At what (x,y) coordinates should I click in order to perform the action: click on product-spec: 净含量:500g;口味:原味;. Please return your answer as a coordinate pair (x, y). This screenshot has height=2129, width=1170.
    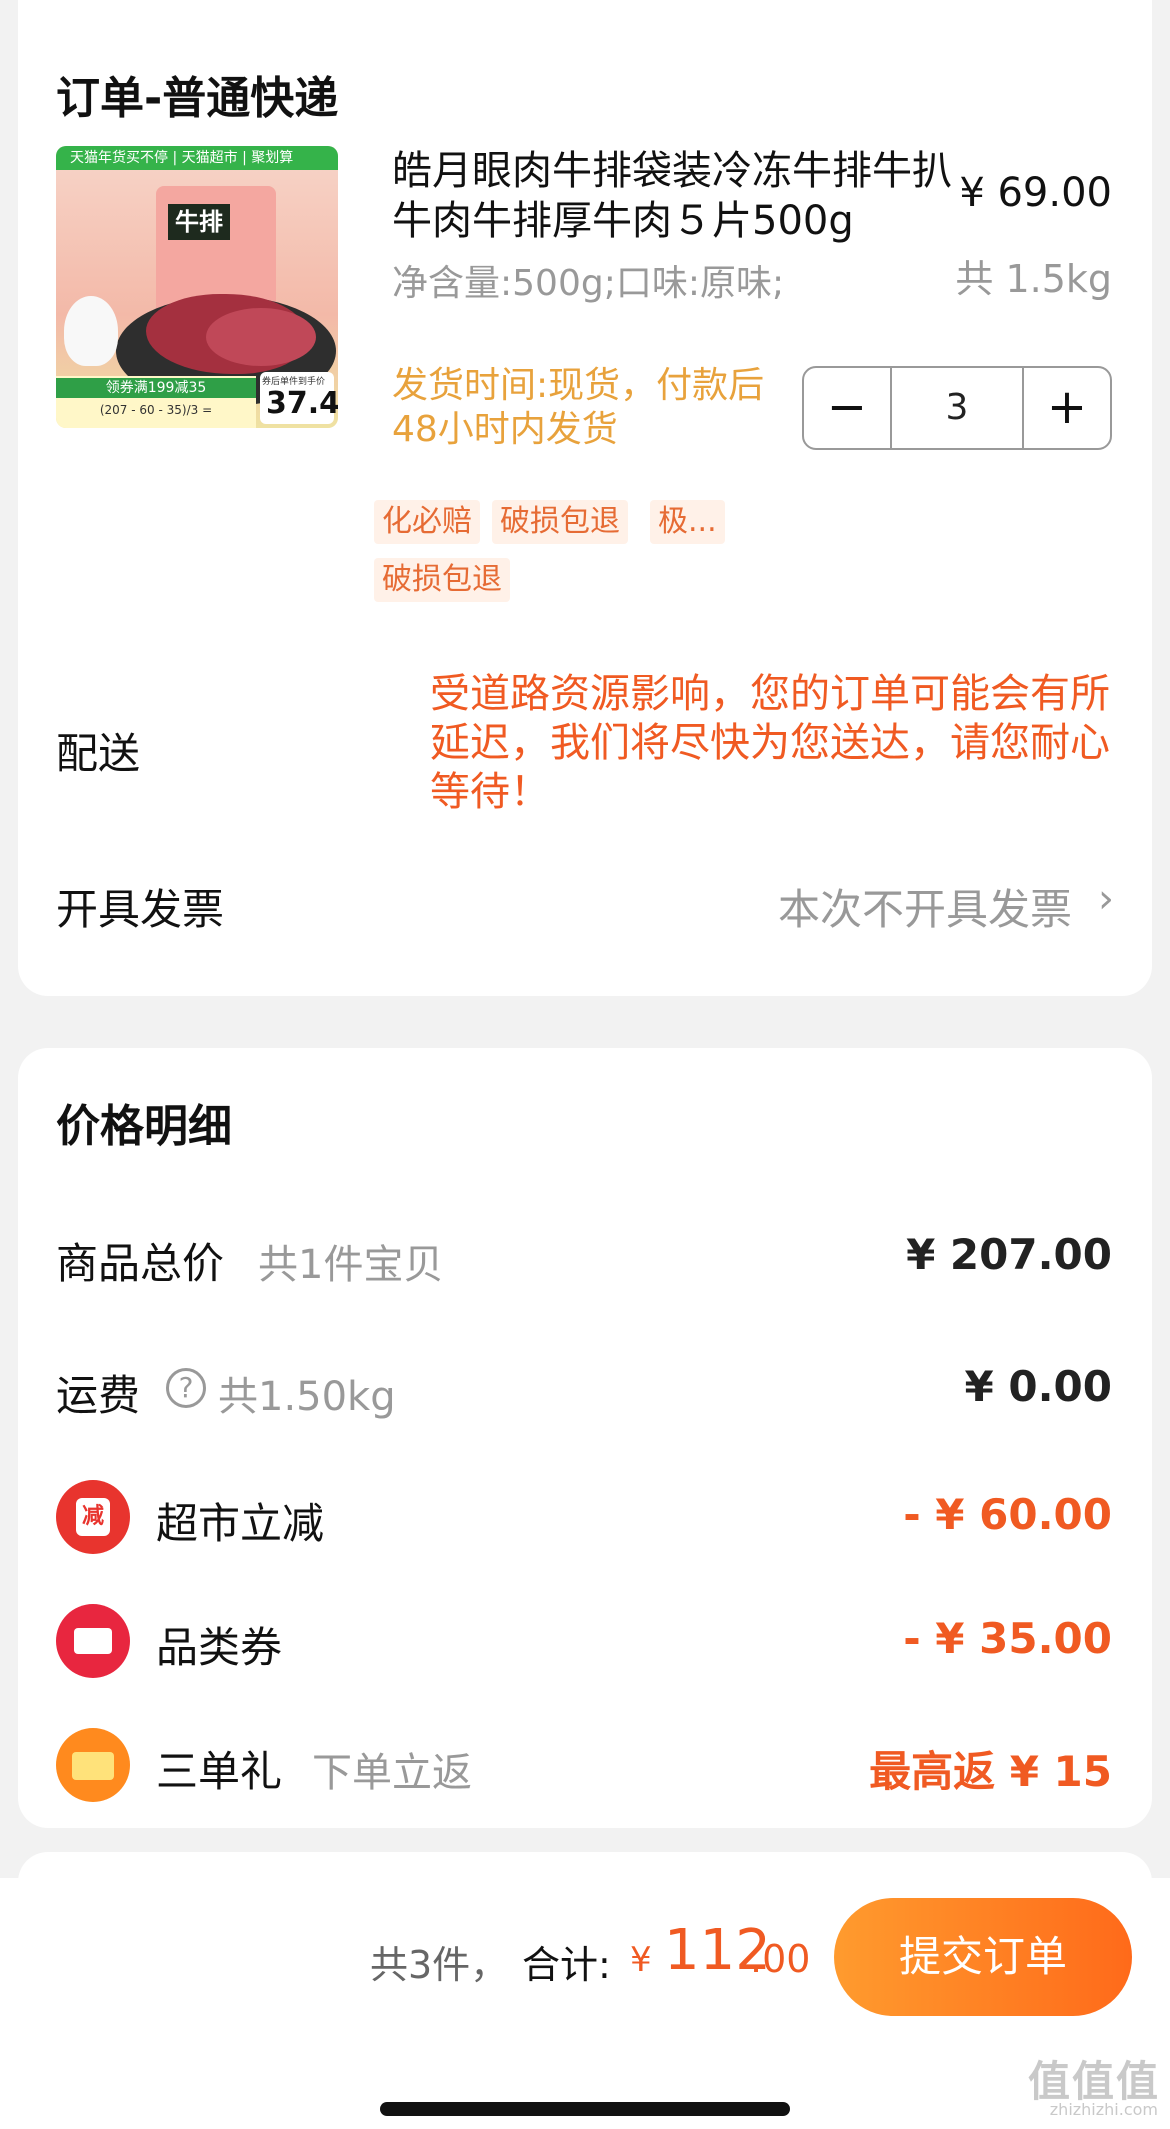
    Looking at the image, I should click on (588, 283).